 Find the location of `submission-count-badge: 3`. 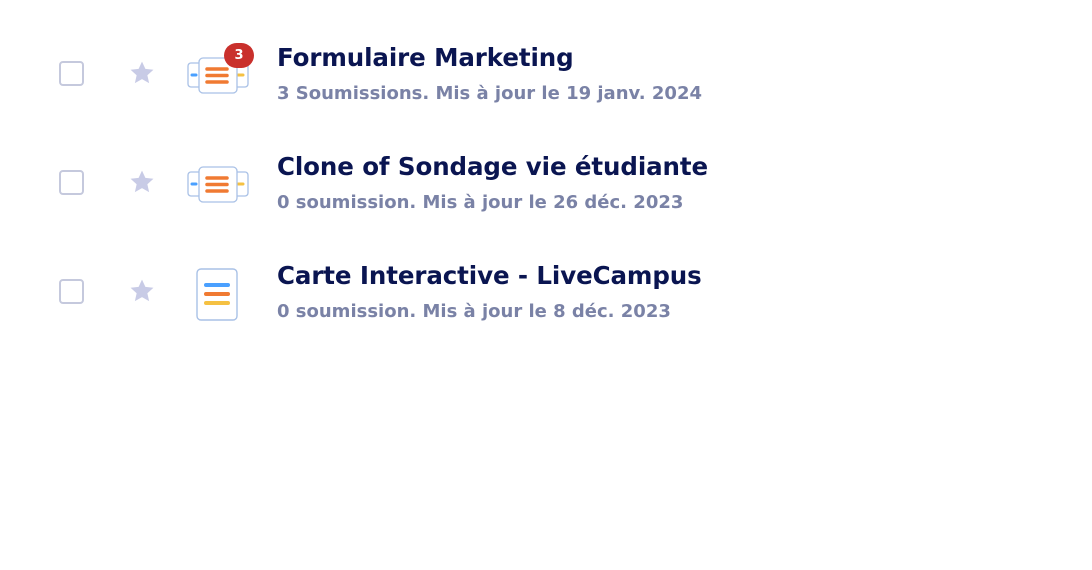

submission-count-badge: 3 is located at coordinates (239, 55).